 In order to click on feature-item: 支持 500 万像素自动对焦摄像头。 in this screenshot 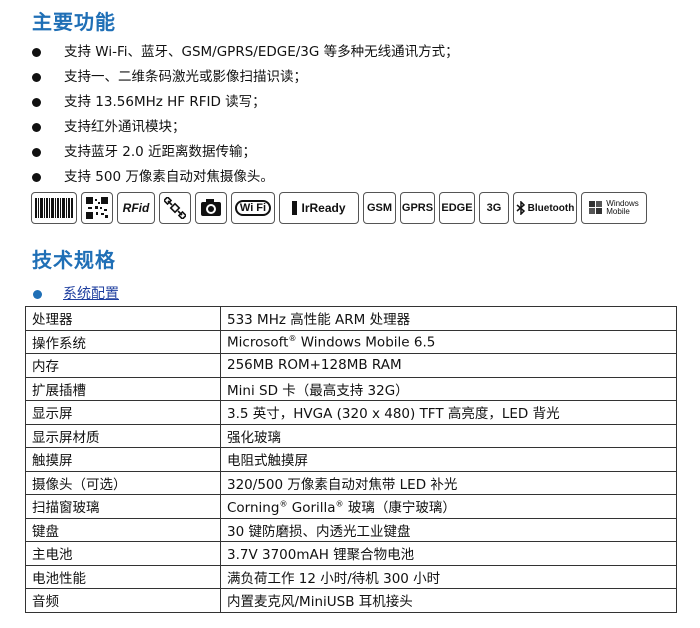, I will do `click(360, 177)`.